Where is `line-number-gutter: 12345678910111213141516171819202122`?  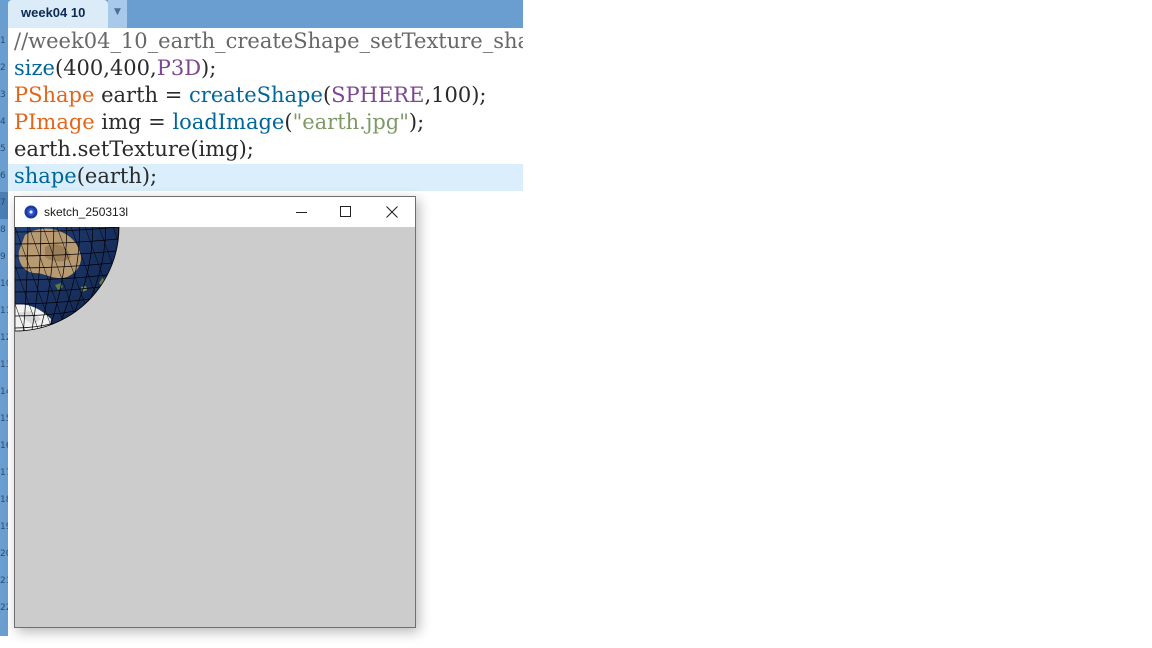 line-number-gutter: 12345678910111213141516171819202122 is located at coordinates (4, 332).